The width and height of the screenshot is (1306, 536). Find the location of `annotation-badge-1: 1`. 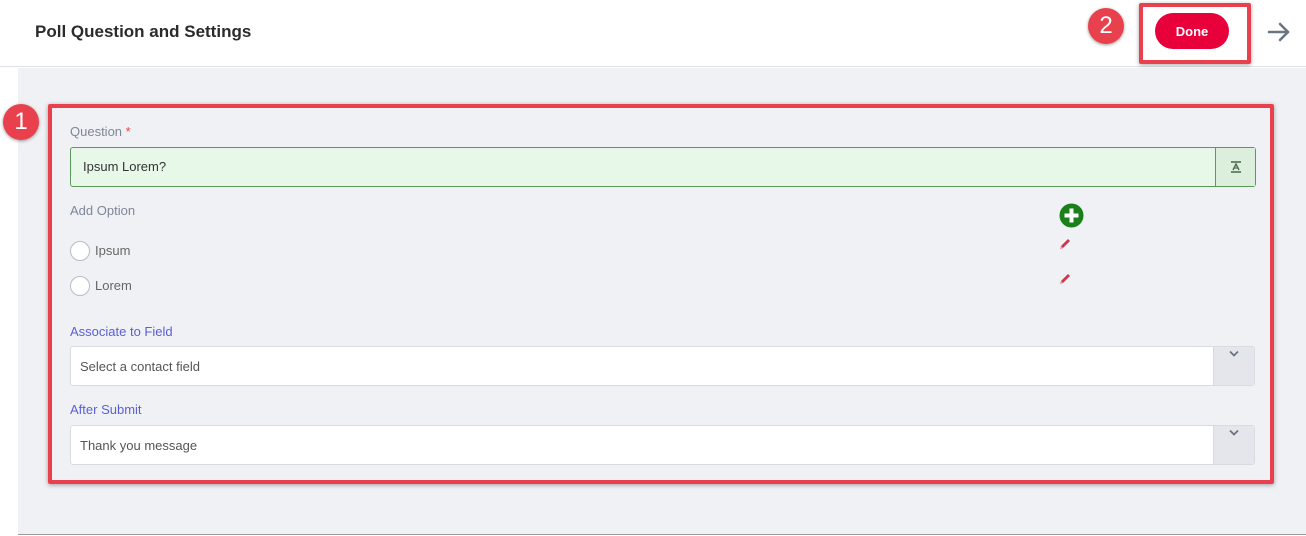

annotation-badge-1: 1 is located at coordinates (21, 122).